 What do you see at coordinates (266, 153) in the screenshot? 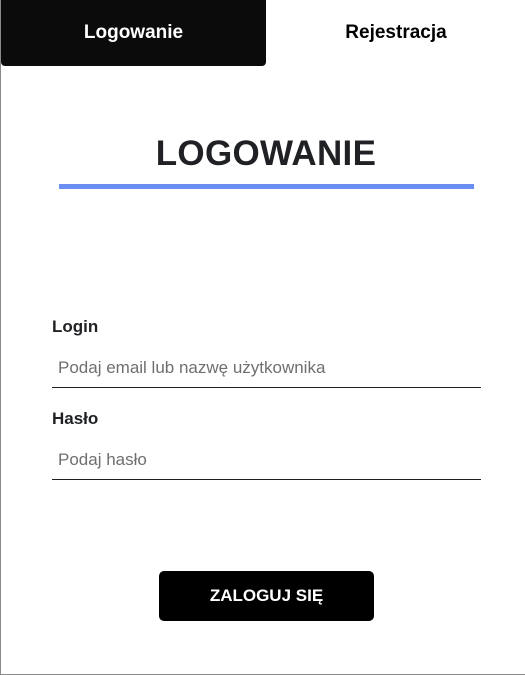
I see `page-title: LOGOWANIE` at bounding box center [266, 153].